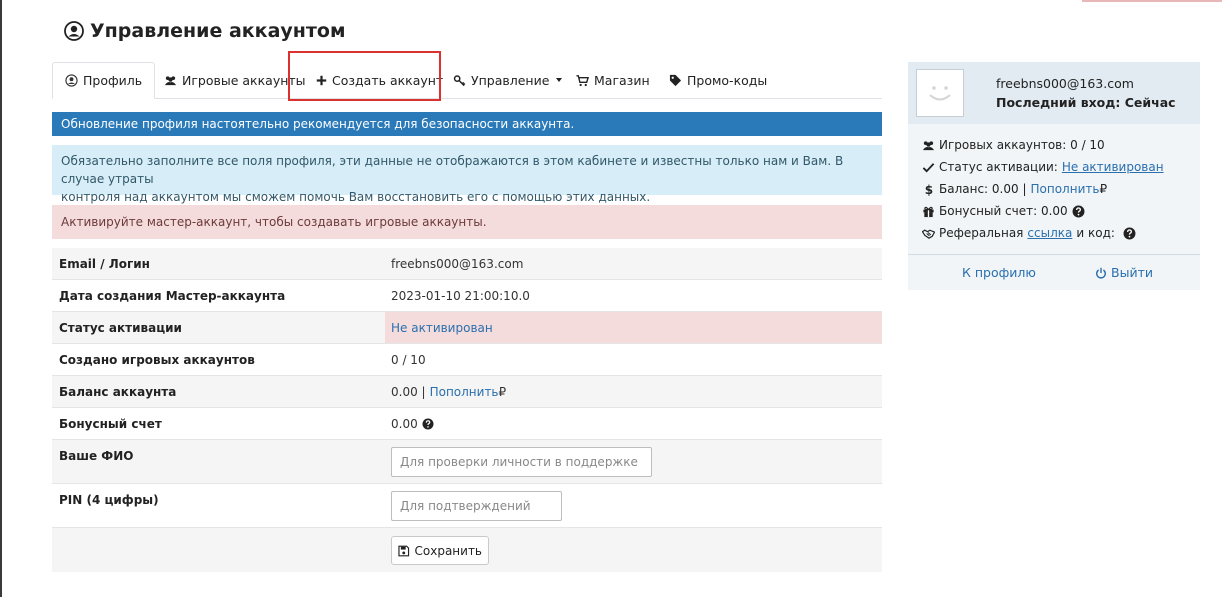  I want to click on tab-game-accounts: Игровые аккаунты, so click(235, 80).